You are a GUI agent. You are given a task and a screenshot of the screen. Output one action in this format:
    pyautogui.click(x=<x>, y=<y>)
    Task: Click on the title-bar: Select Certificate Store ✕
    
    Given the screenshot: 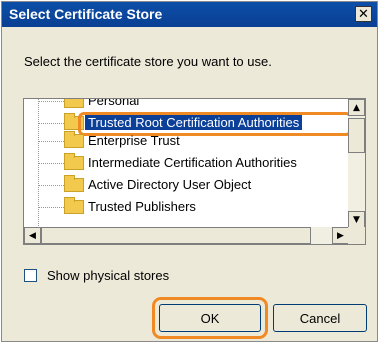 What is the action you would take?
    pyautogui.click(x=189, y=14)
    